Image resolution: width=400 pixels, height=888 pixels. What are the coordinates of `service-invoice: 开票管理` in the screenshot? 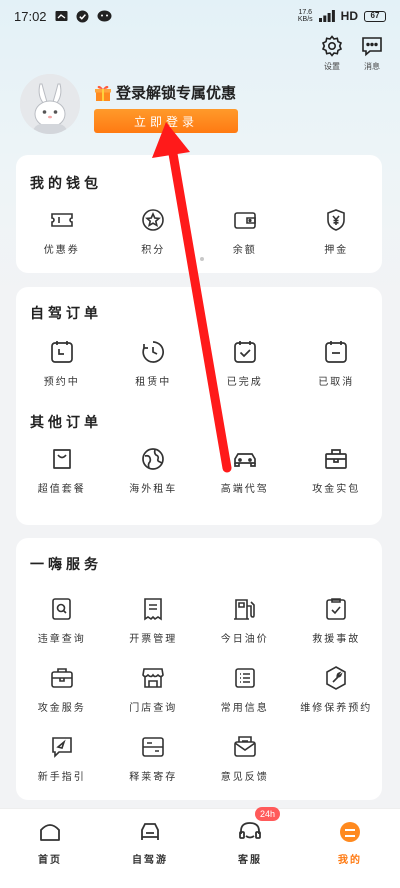 It's located at (154, 620).